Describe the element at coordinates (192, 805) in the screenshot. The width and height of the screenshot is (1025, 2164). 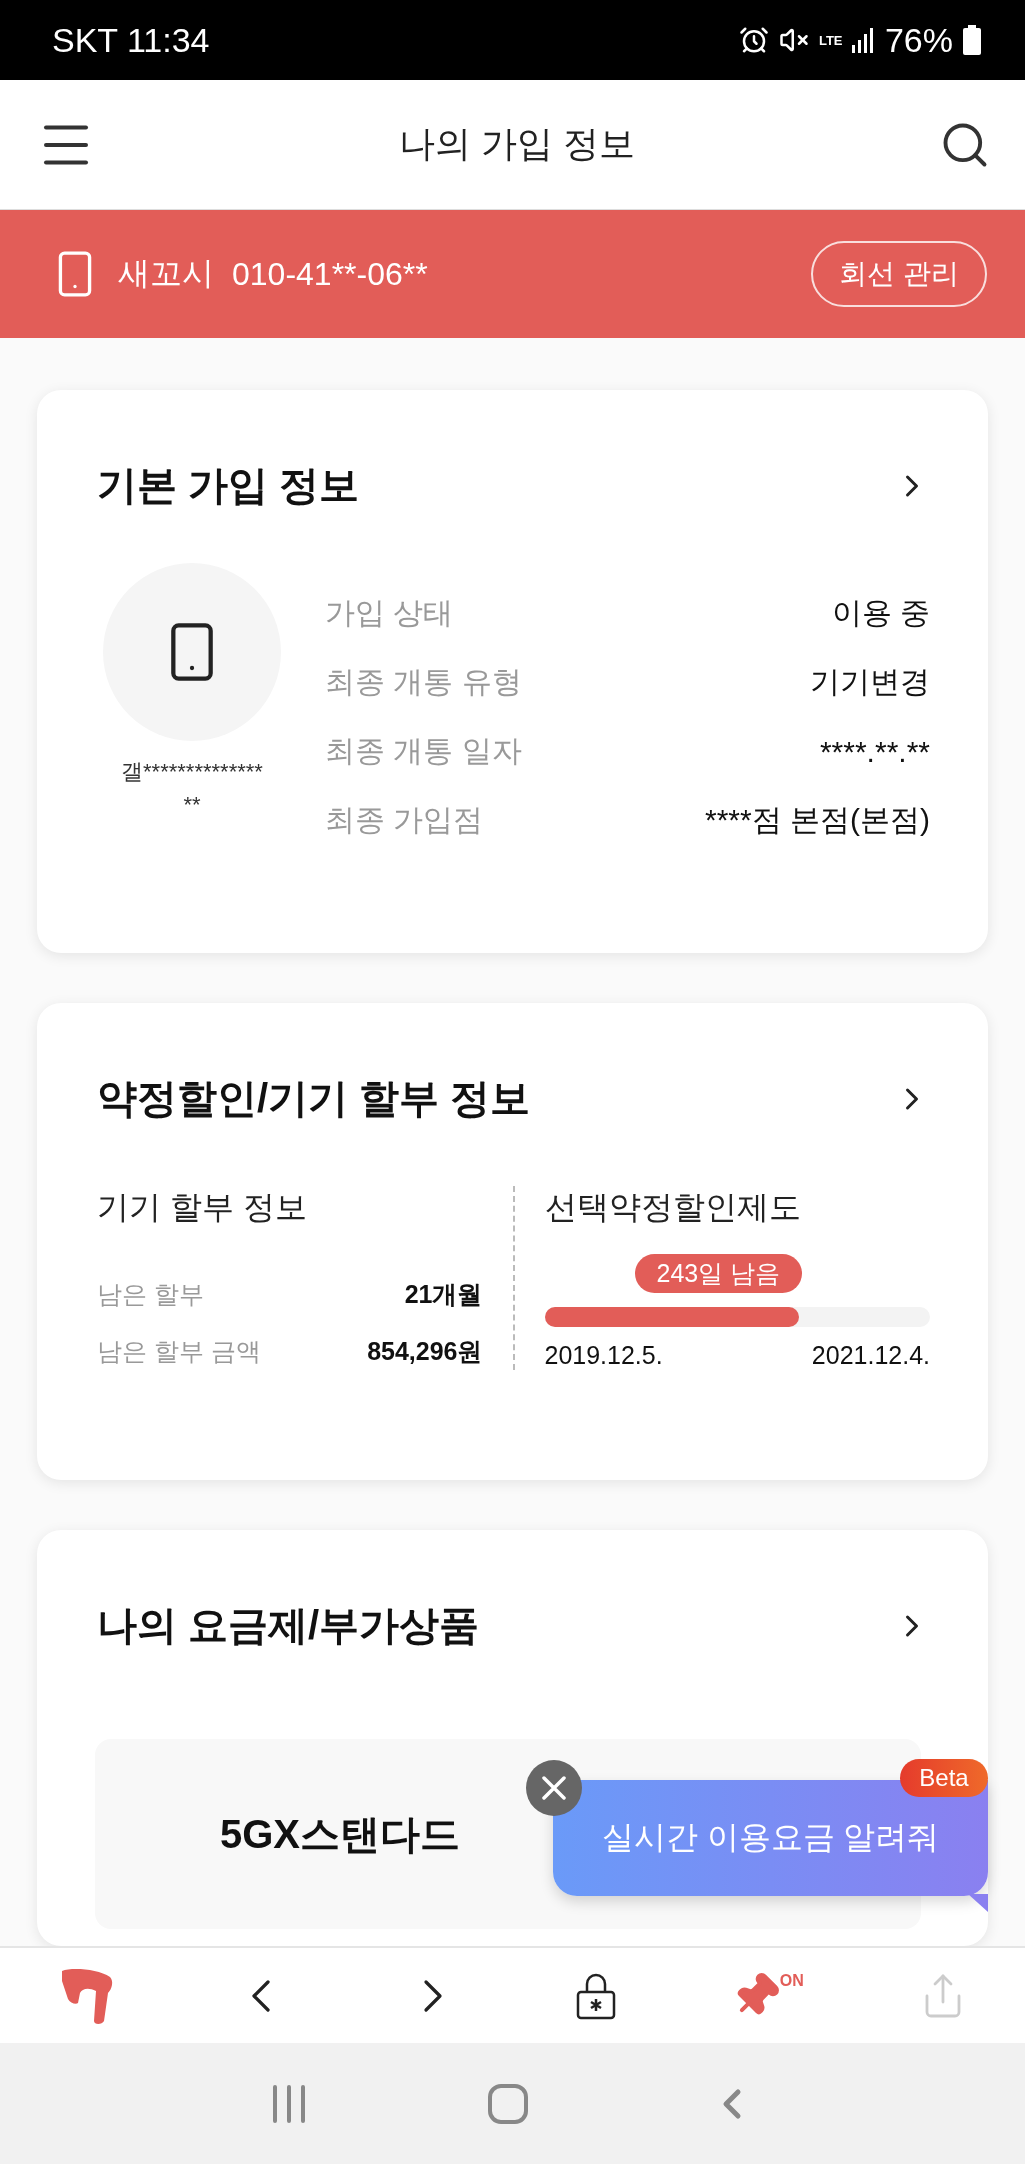
I see `device-name: **` at that location.